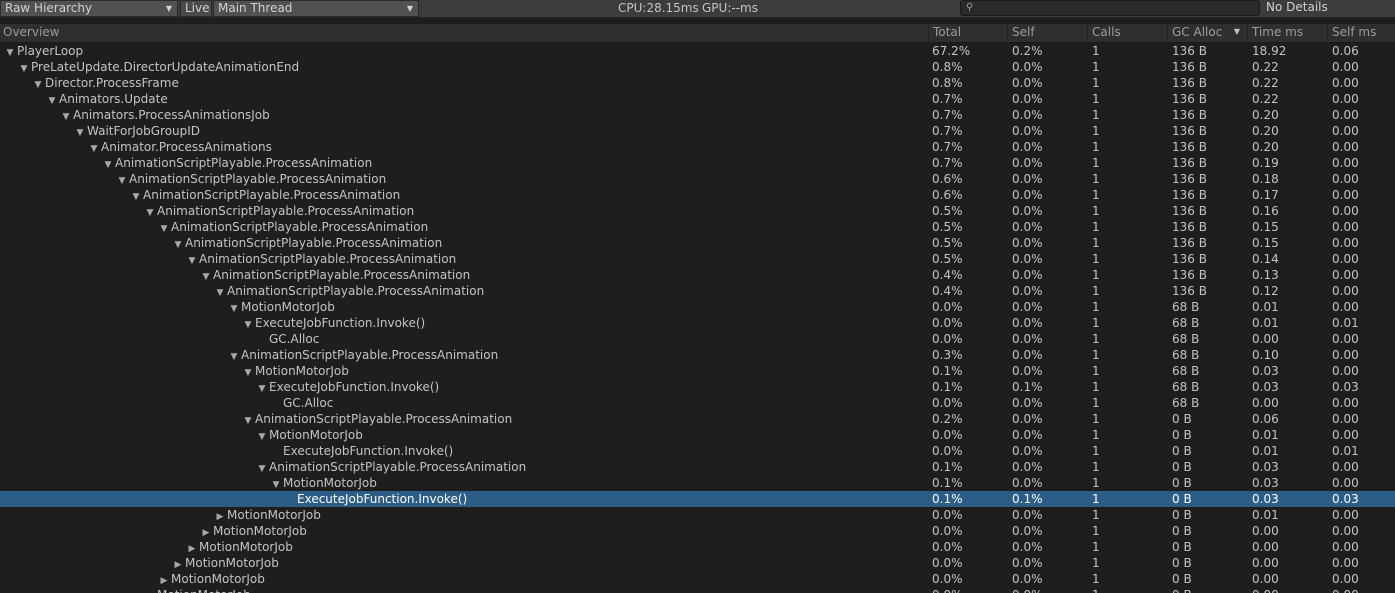  What do you see at coordinates (697, 371) in the screenshot?
I see `table-row: ▼ MotionMotorJob 0.1% 0.0% 1 68 B 0.03 0.00` at bounding box center [697, 371].